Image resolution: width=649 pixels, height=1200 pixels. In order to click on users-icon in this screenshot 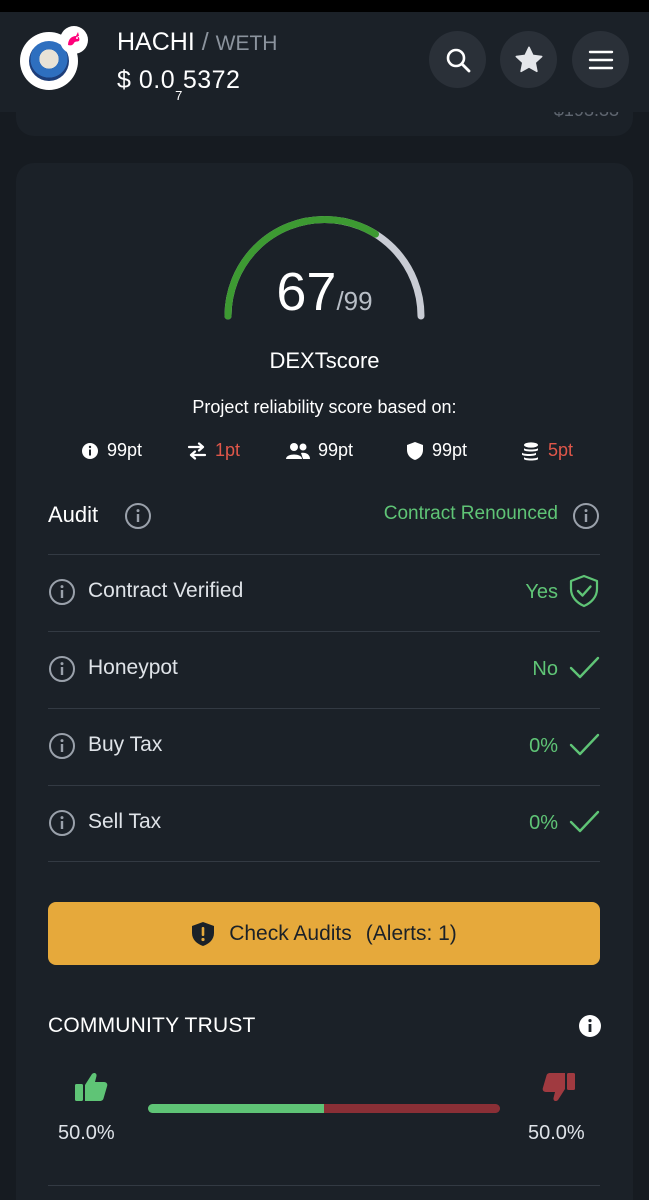, I will do `click(298, 450)`.